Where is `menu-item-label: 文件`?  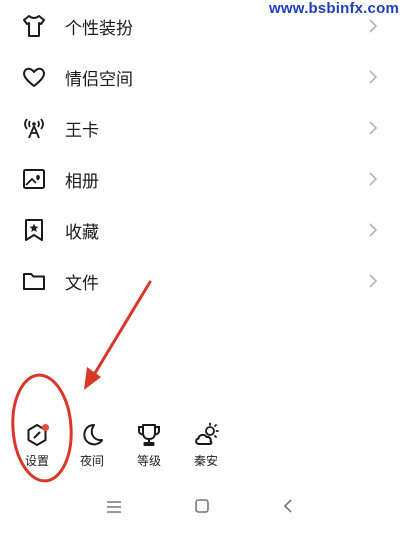 menu-item-label: 文件 is located at coordinates (82, 283).